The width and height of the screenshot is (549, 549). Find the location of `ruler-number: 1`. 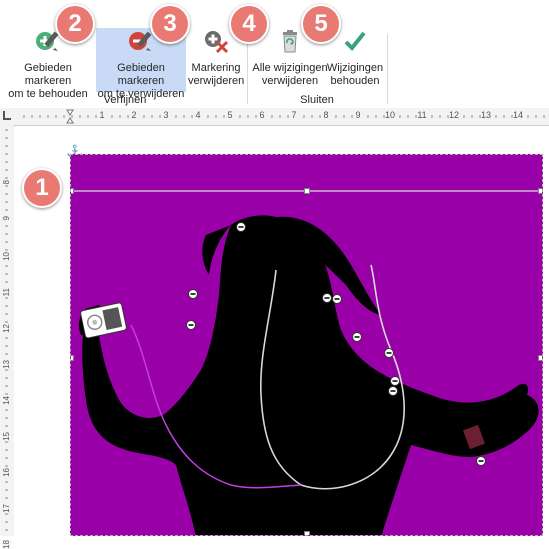

ruler-number: 1 is located at coordinates (102, 115).